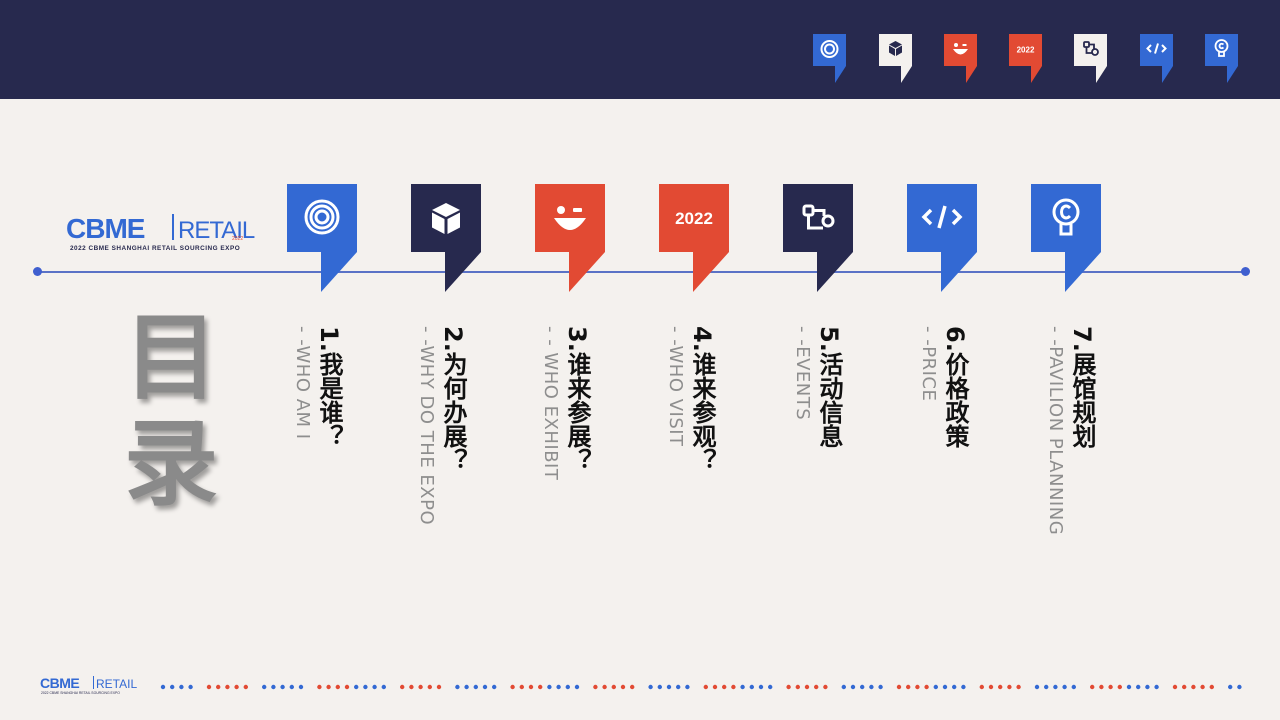 The height and width of the screenshot is (720, 1280). Describe the element at coordinates (802, 373) in the screenshot. I see `menu-item-subtitle: - -EVENTS` at that location.